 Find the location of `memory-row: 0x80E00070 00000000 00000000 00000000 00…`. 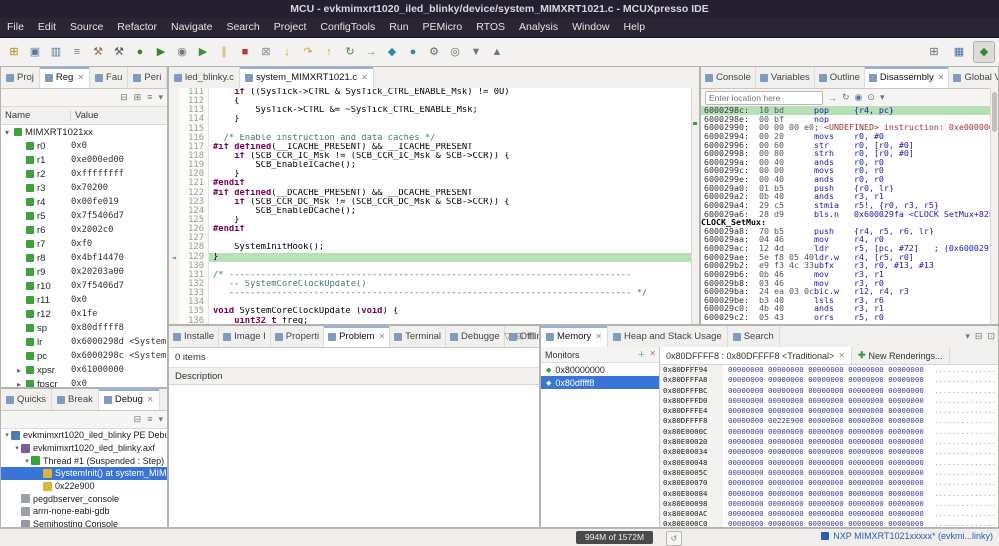

memory-row: 0x80E00070 00000000 00000000 00000000 00… is located at coordinates (829, 483).